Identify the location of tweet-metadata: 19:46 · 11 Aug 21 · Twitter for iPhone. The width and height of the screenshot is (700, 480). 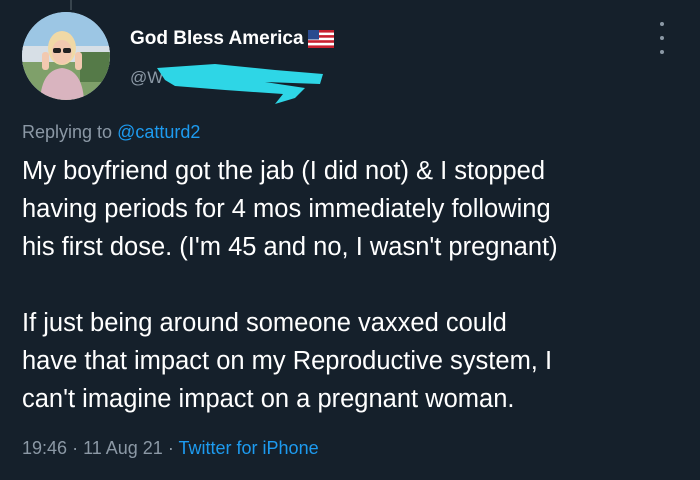
(170, 448).